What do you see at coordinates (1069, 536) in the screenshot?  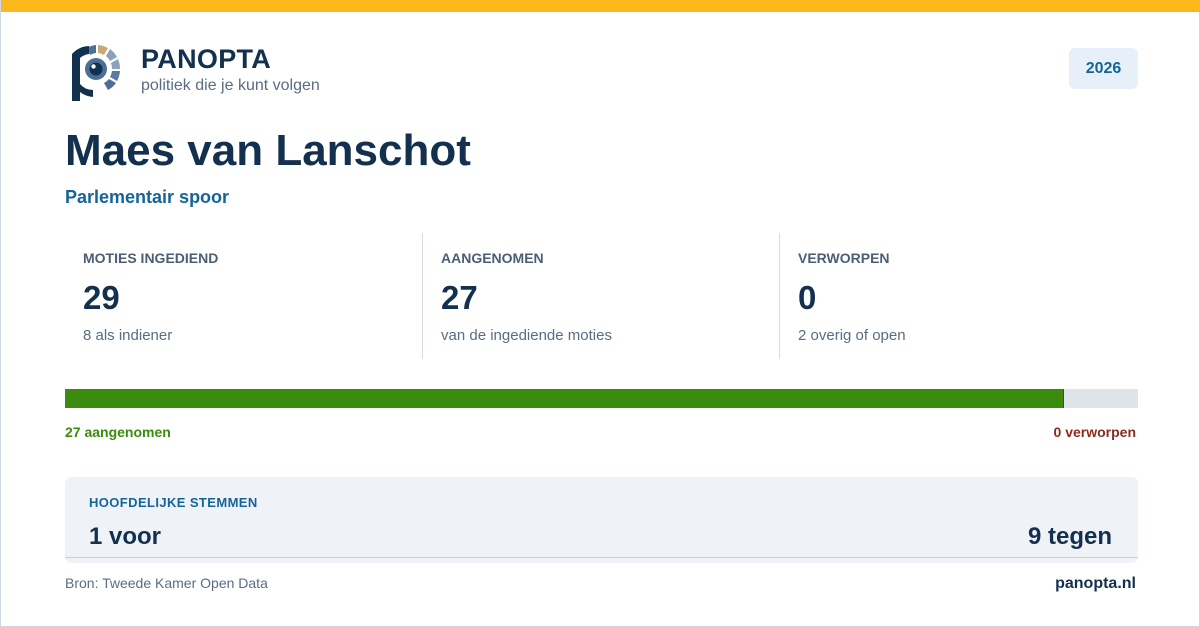 I see `votes-against: 9 tegen` at bounding box center [1069, 536].